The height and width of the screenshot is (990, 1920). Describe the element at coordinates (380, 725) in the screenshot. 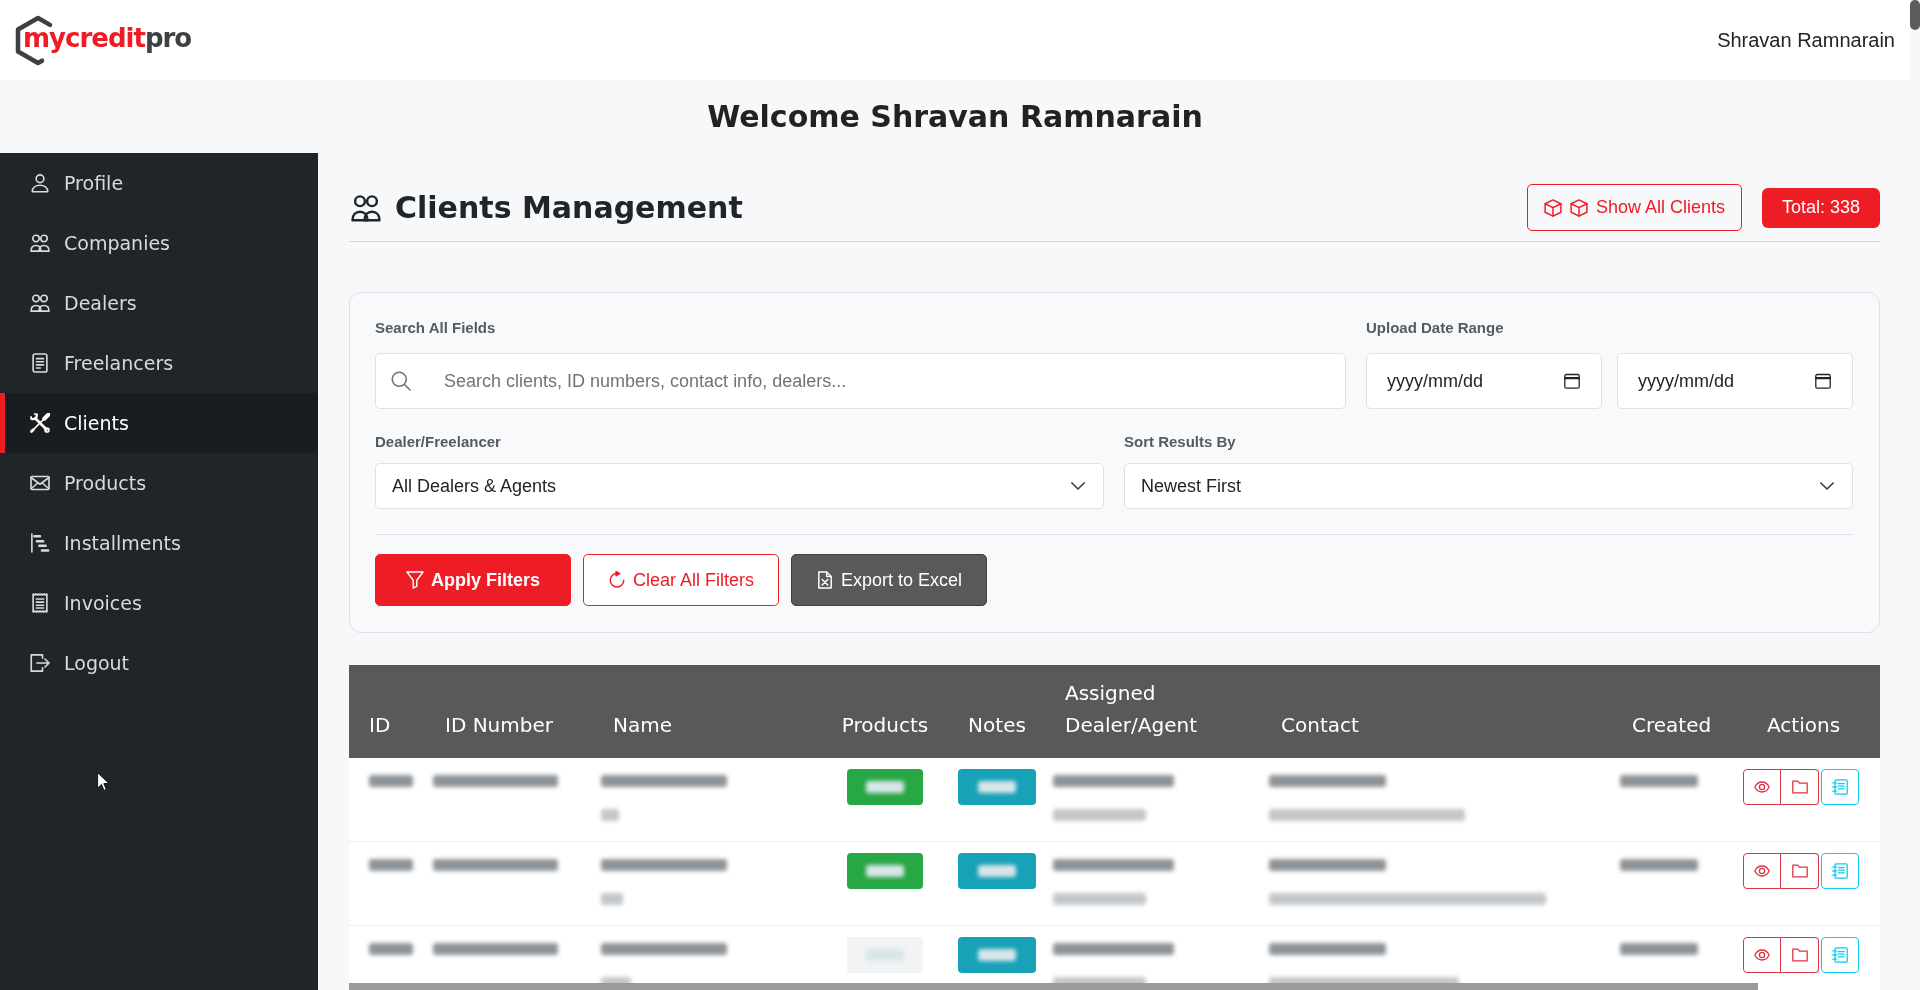

I see `column-header: ID` at that location.